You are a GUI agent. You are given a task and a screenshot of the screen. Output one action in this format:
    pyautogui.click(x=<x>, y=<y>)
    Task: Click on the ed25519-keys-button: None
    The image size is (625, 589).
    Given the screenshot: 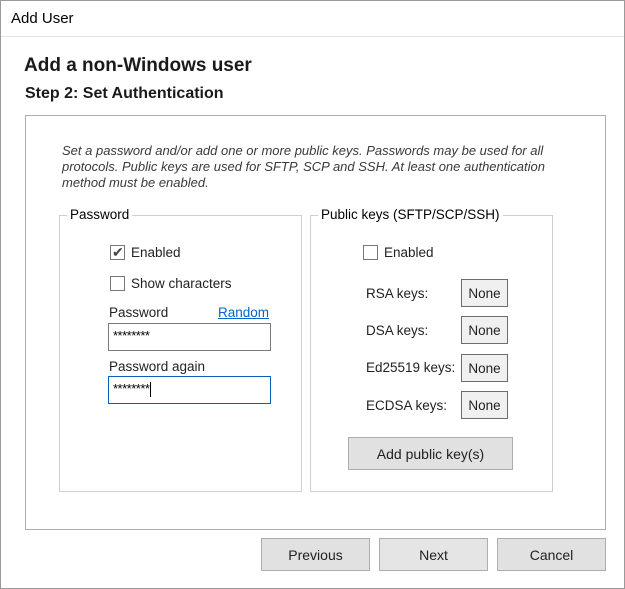 What is the action you would take?
    pyautogui.click(x=484, y=368)
    